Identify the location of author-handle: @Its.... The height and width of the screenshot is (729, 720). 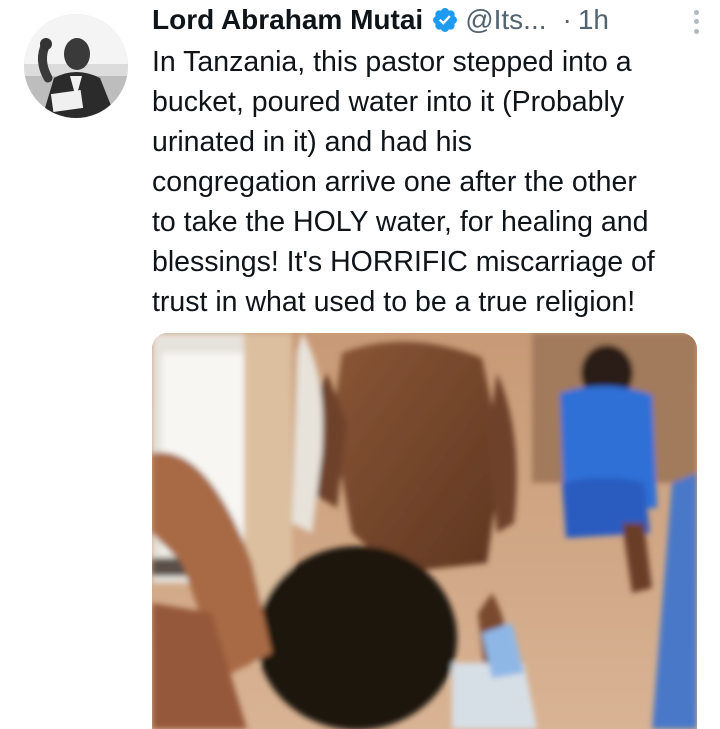
(505, 20).